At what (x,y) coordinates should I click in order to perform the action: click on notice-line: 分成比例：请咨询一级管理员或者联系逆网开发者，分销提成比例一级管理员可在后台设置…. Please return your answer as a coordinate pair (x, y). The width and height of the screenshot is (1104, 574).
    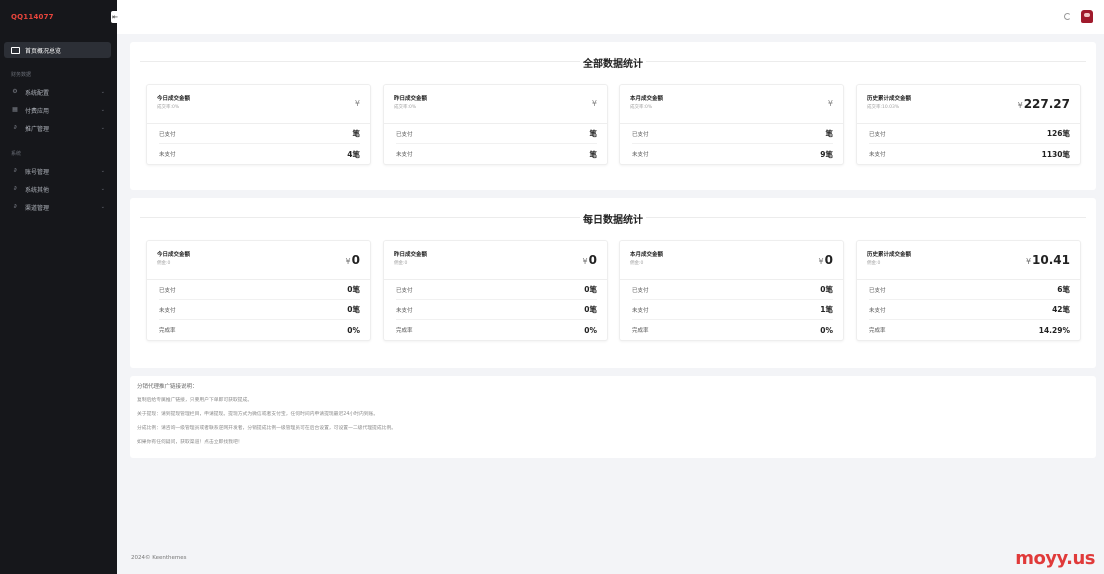
    Looking at the image, I should click on (267, 428).